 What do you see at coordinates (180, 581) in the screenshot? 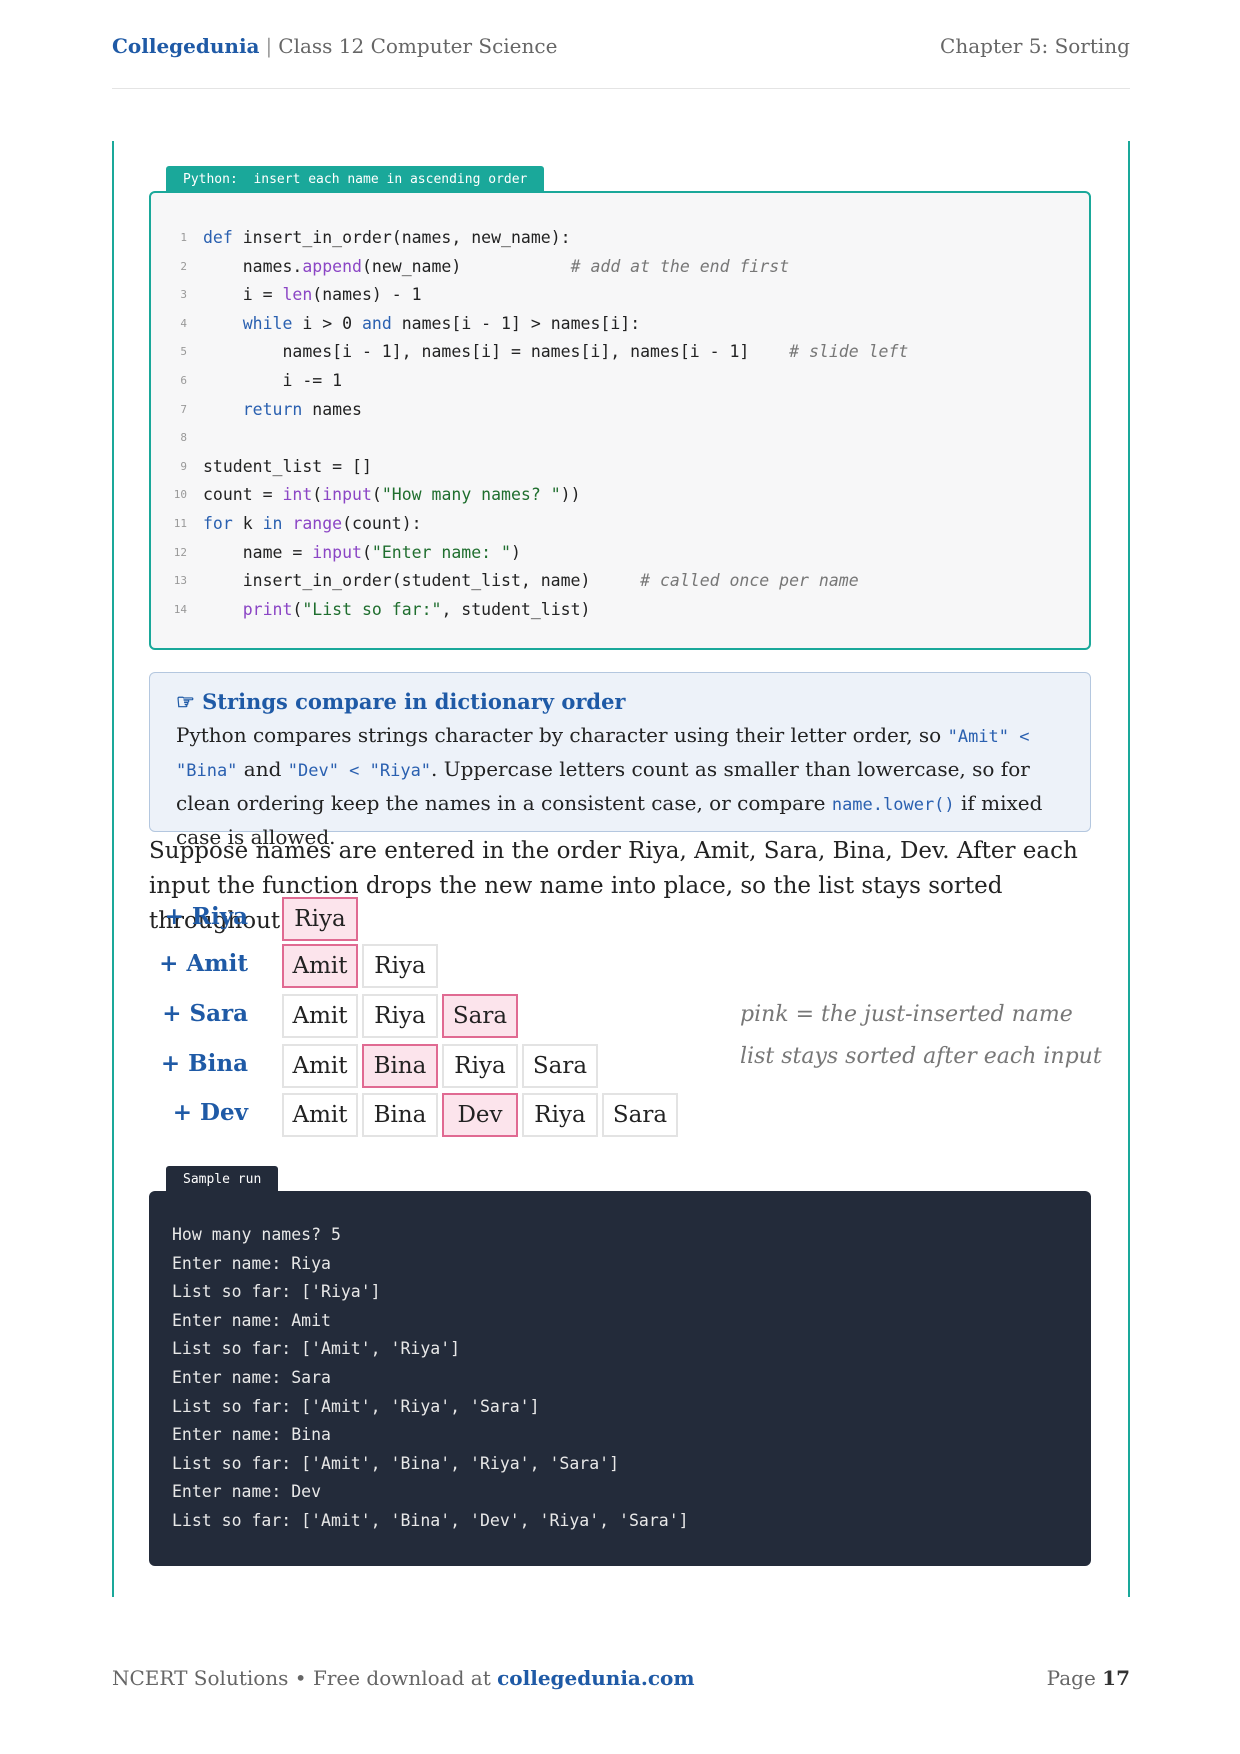
I see `line-number: 13` at bounding box center [180, 581].